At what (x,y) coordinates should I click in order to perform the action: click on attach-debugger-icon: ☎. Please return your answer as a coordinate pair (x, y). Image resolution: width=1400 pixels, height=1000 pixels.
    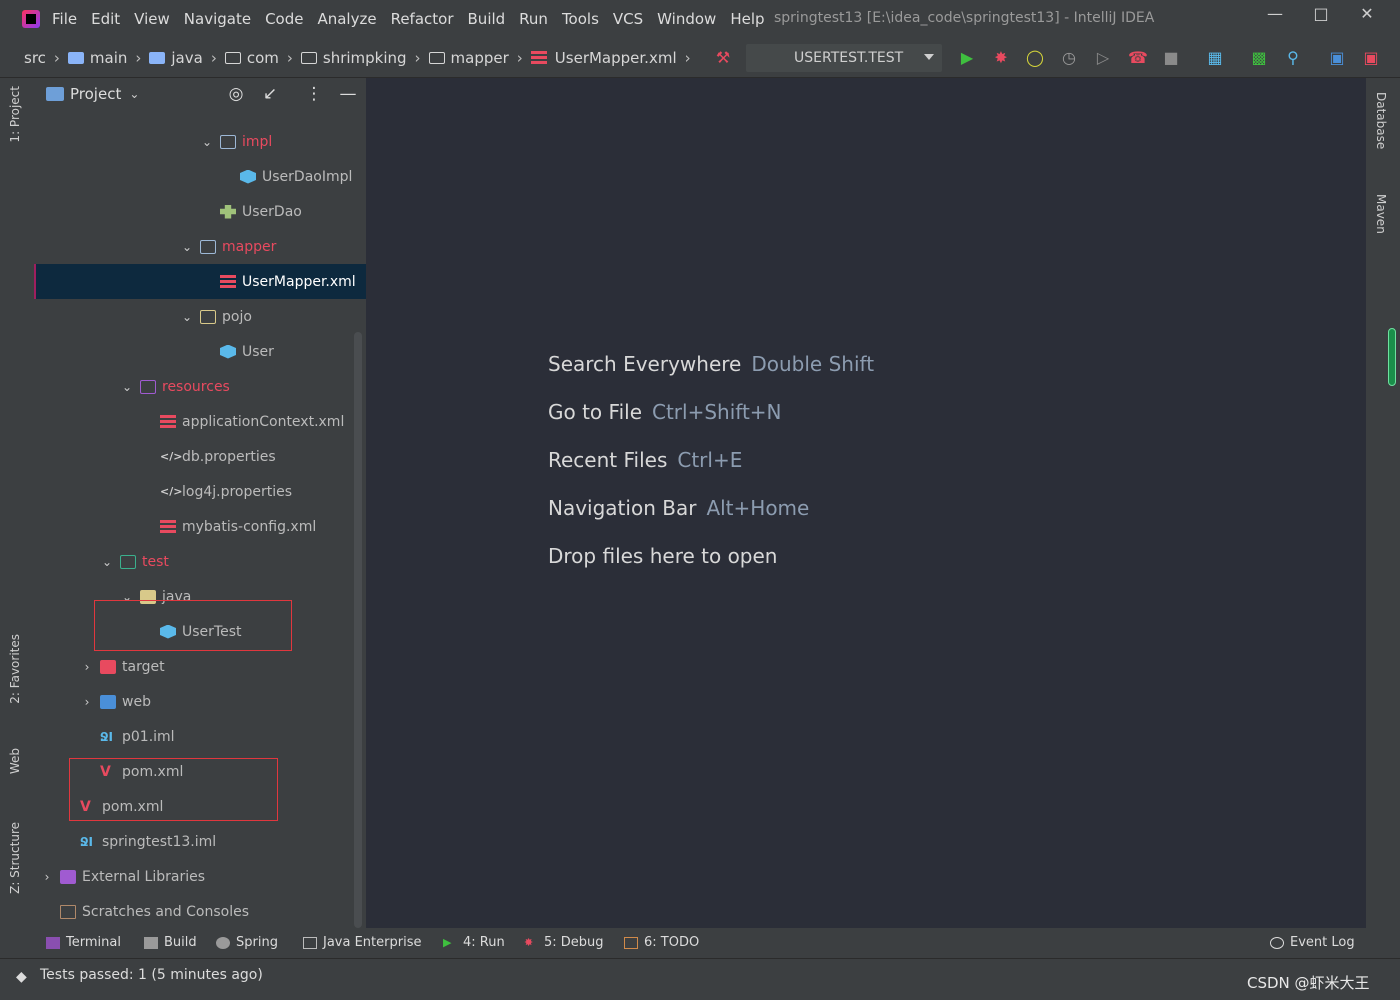
    Looking at the image, I should click on (1138, 58).